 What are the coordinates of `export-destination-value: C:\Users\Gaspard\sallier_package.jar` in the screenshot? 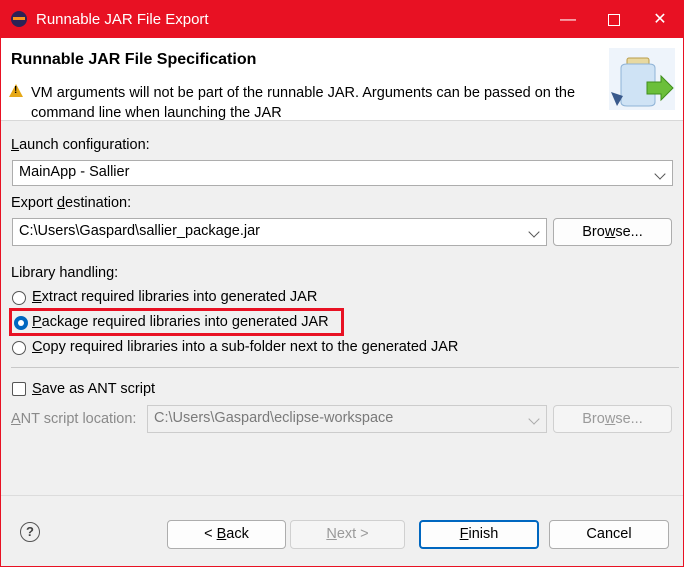 It's located at (139, 231).